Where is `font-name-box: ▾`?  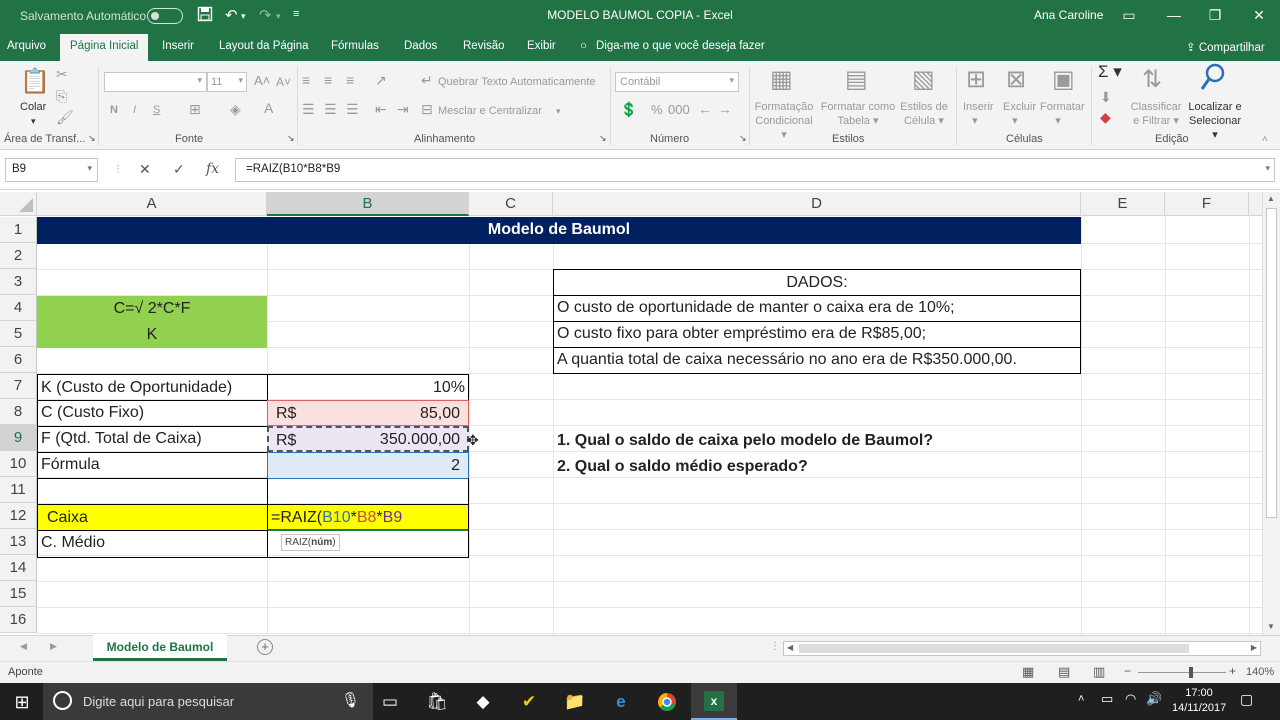
font-name-box: ▾ is located at coordinates (155, 82).